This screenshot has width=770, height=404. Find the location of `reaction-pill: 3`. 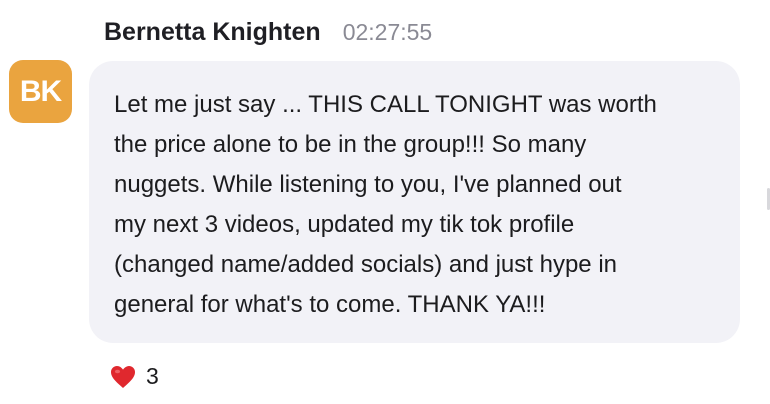

reaction-pill: 3 is located at coordinates (134, 376).